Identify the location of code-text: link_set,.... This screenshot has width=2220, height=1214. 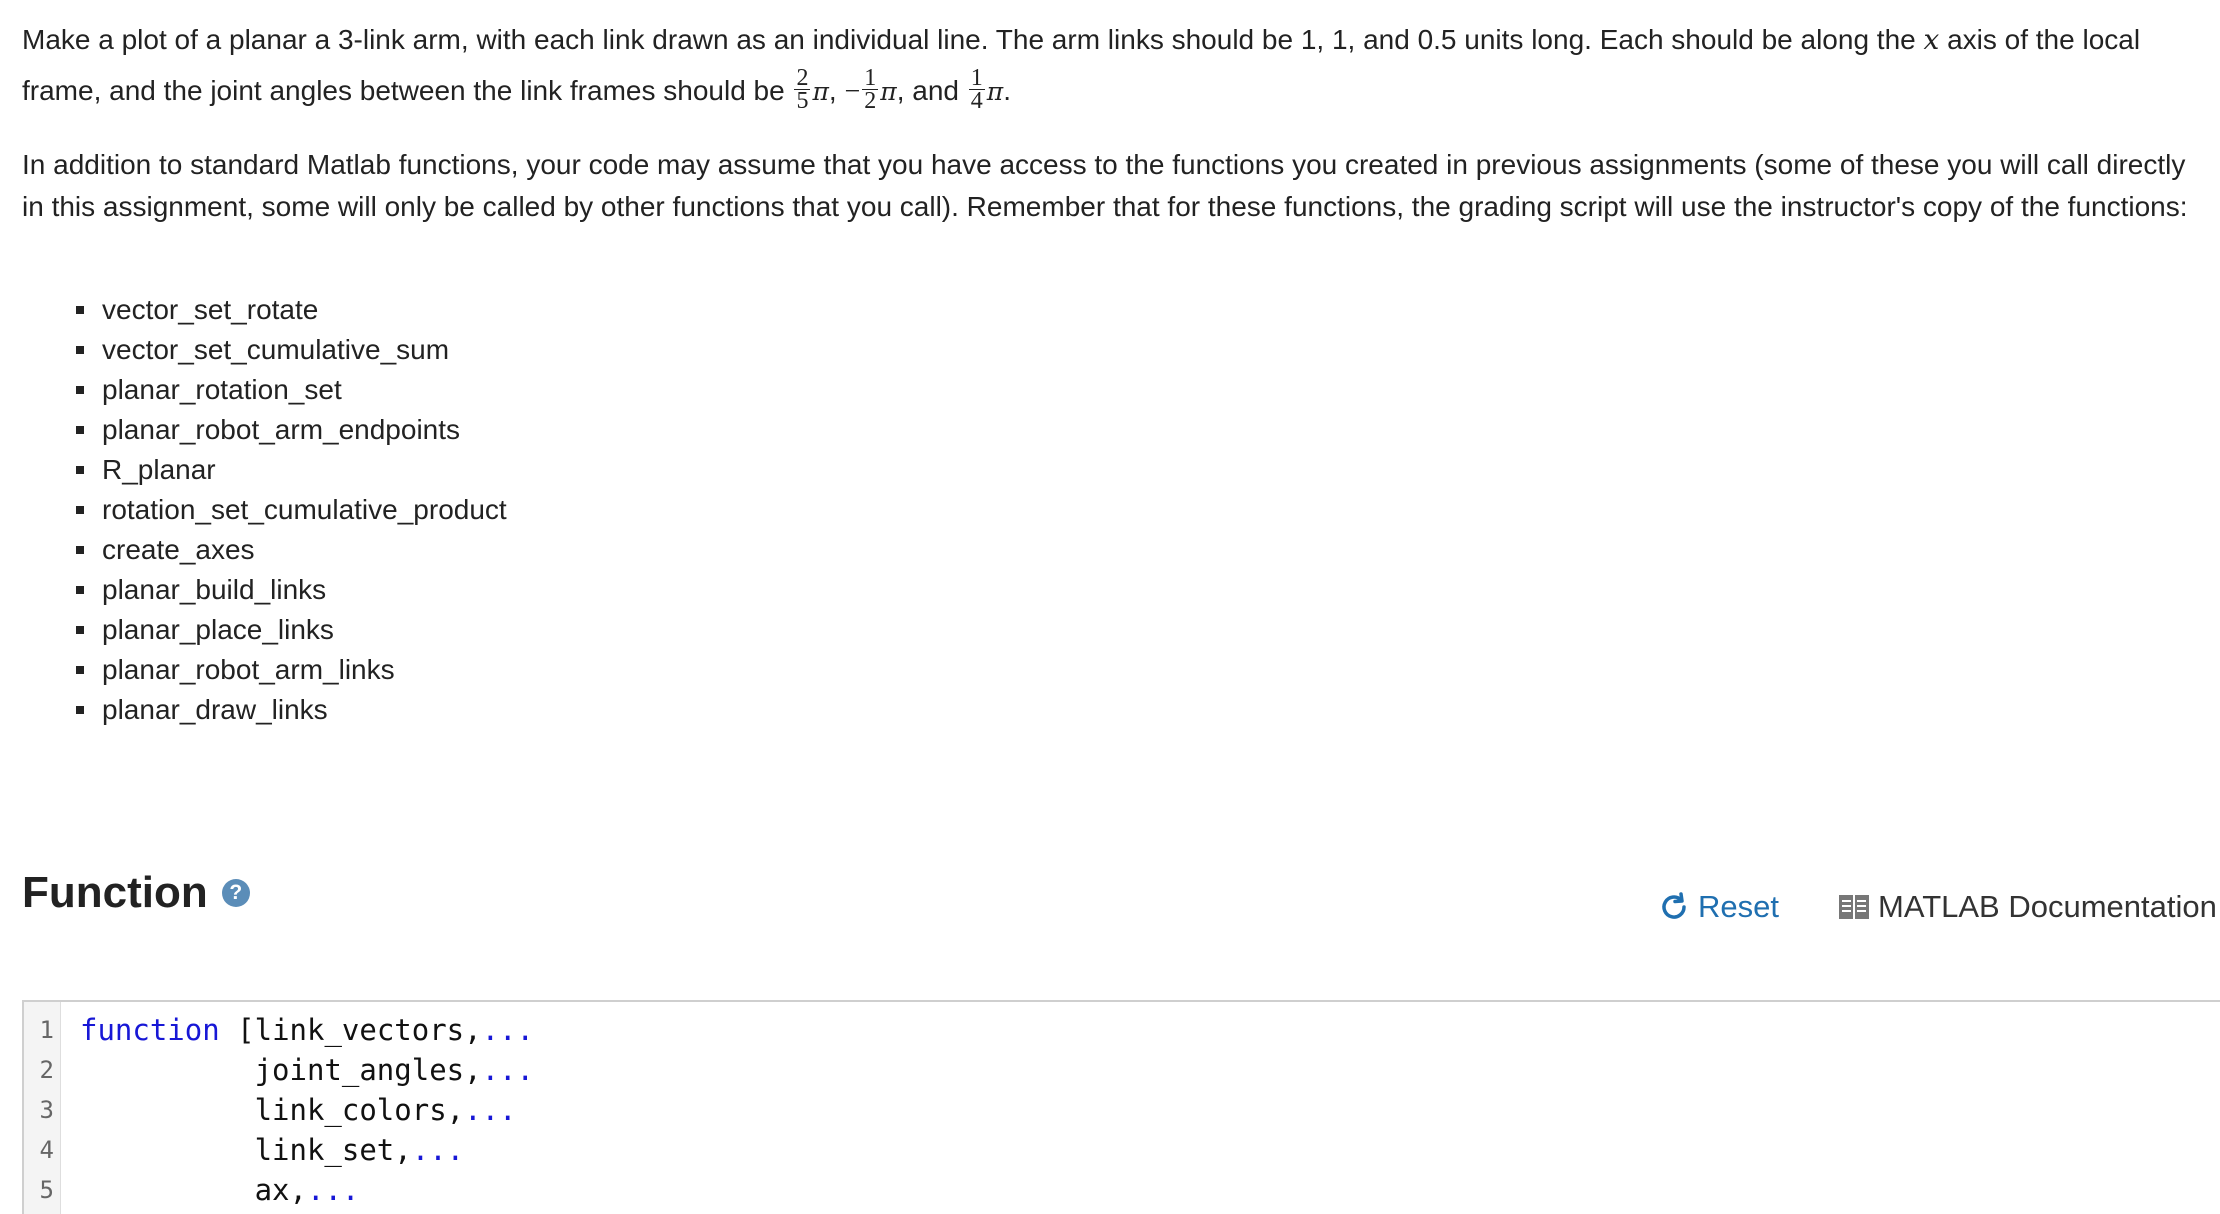
(272, 1150).